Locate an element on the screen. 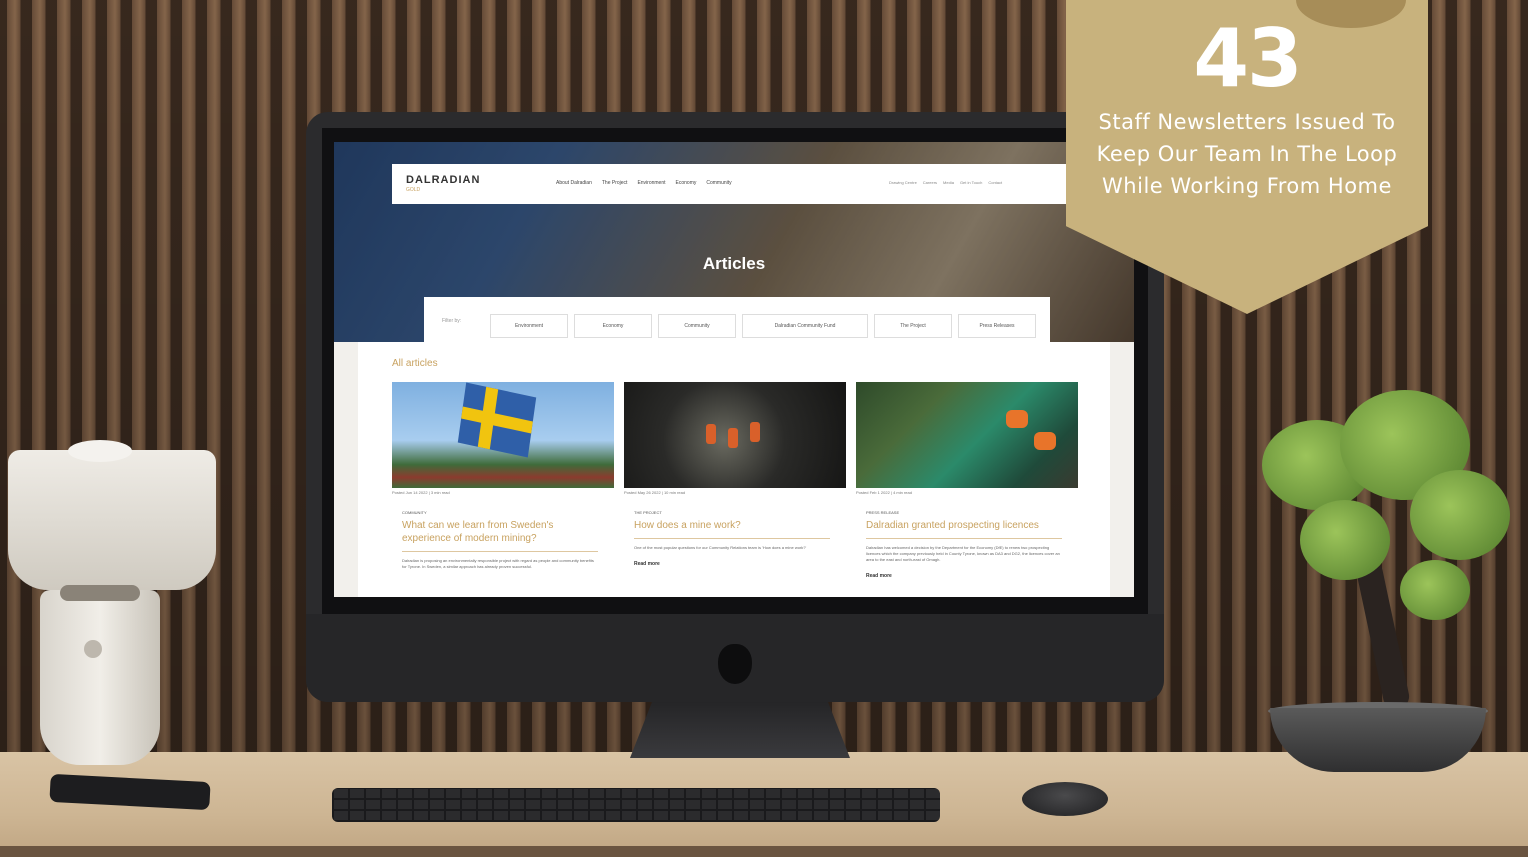 This screenshot has height=857, width=1528. bonsai-pot is located at coordinates (1378, 740).